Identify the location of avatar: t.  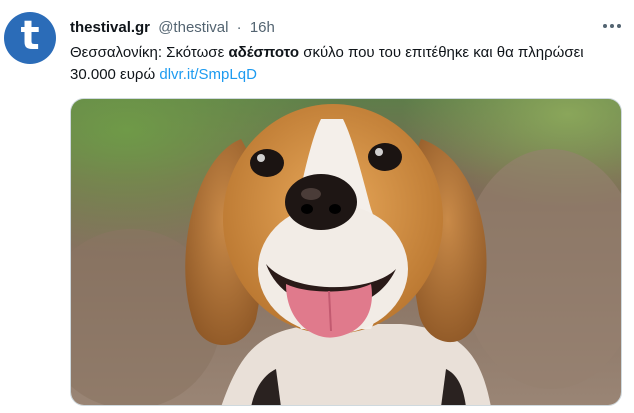
(30, 38).